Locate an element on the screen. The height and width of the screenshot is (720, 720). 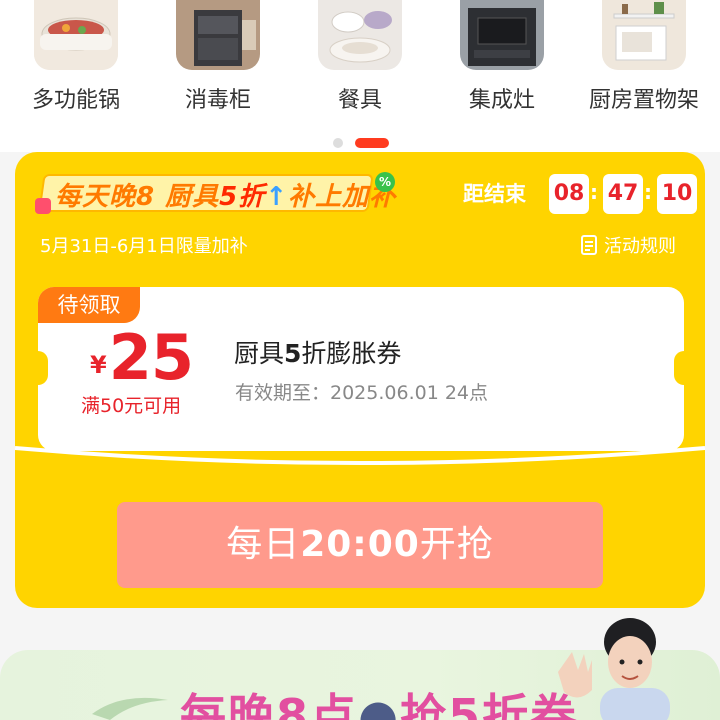
category-integrated-stove: 集成灶 is located at coordinates (502, 57).